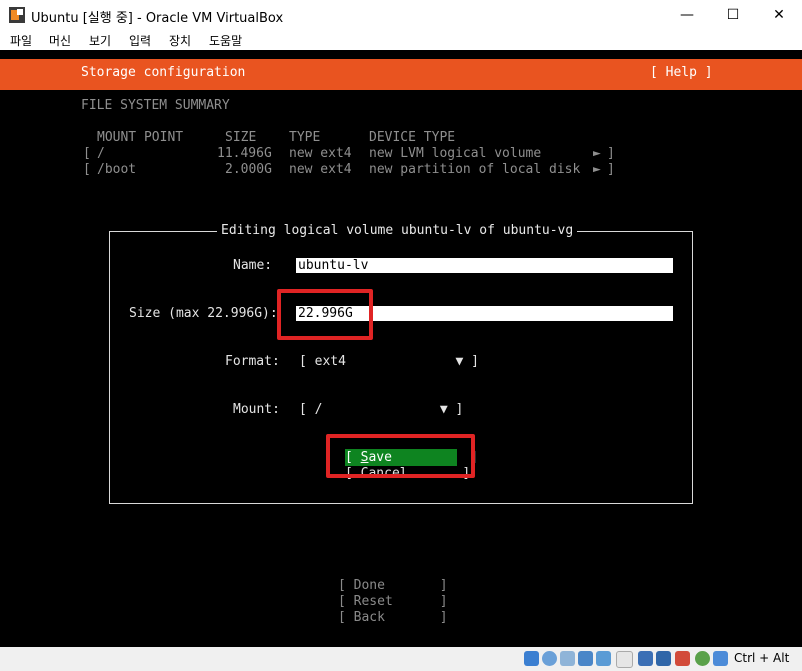 Image resolution: width=802 pixels, height=671 pixels. I want to click on minimize-button: —, so click(687, 15).